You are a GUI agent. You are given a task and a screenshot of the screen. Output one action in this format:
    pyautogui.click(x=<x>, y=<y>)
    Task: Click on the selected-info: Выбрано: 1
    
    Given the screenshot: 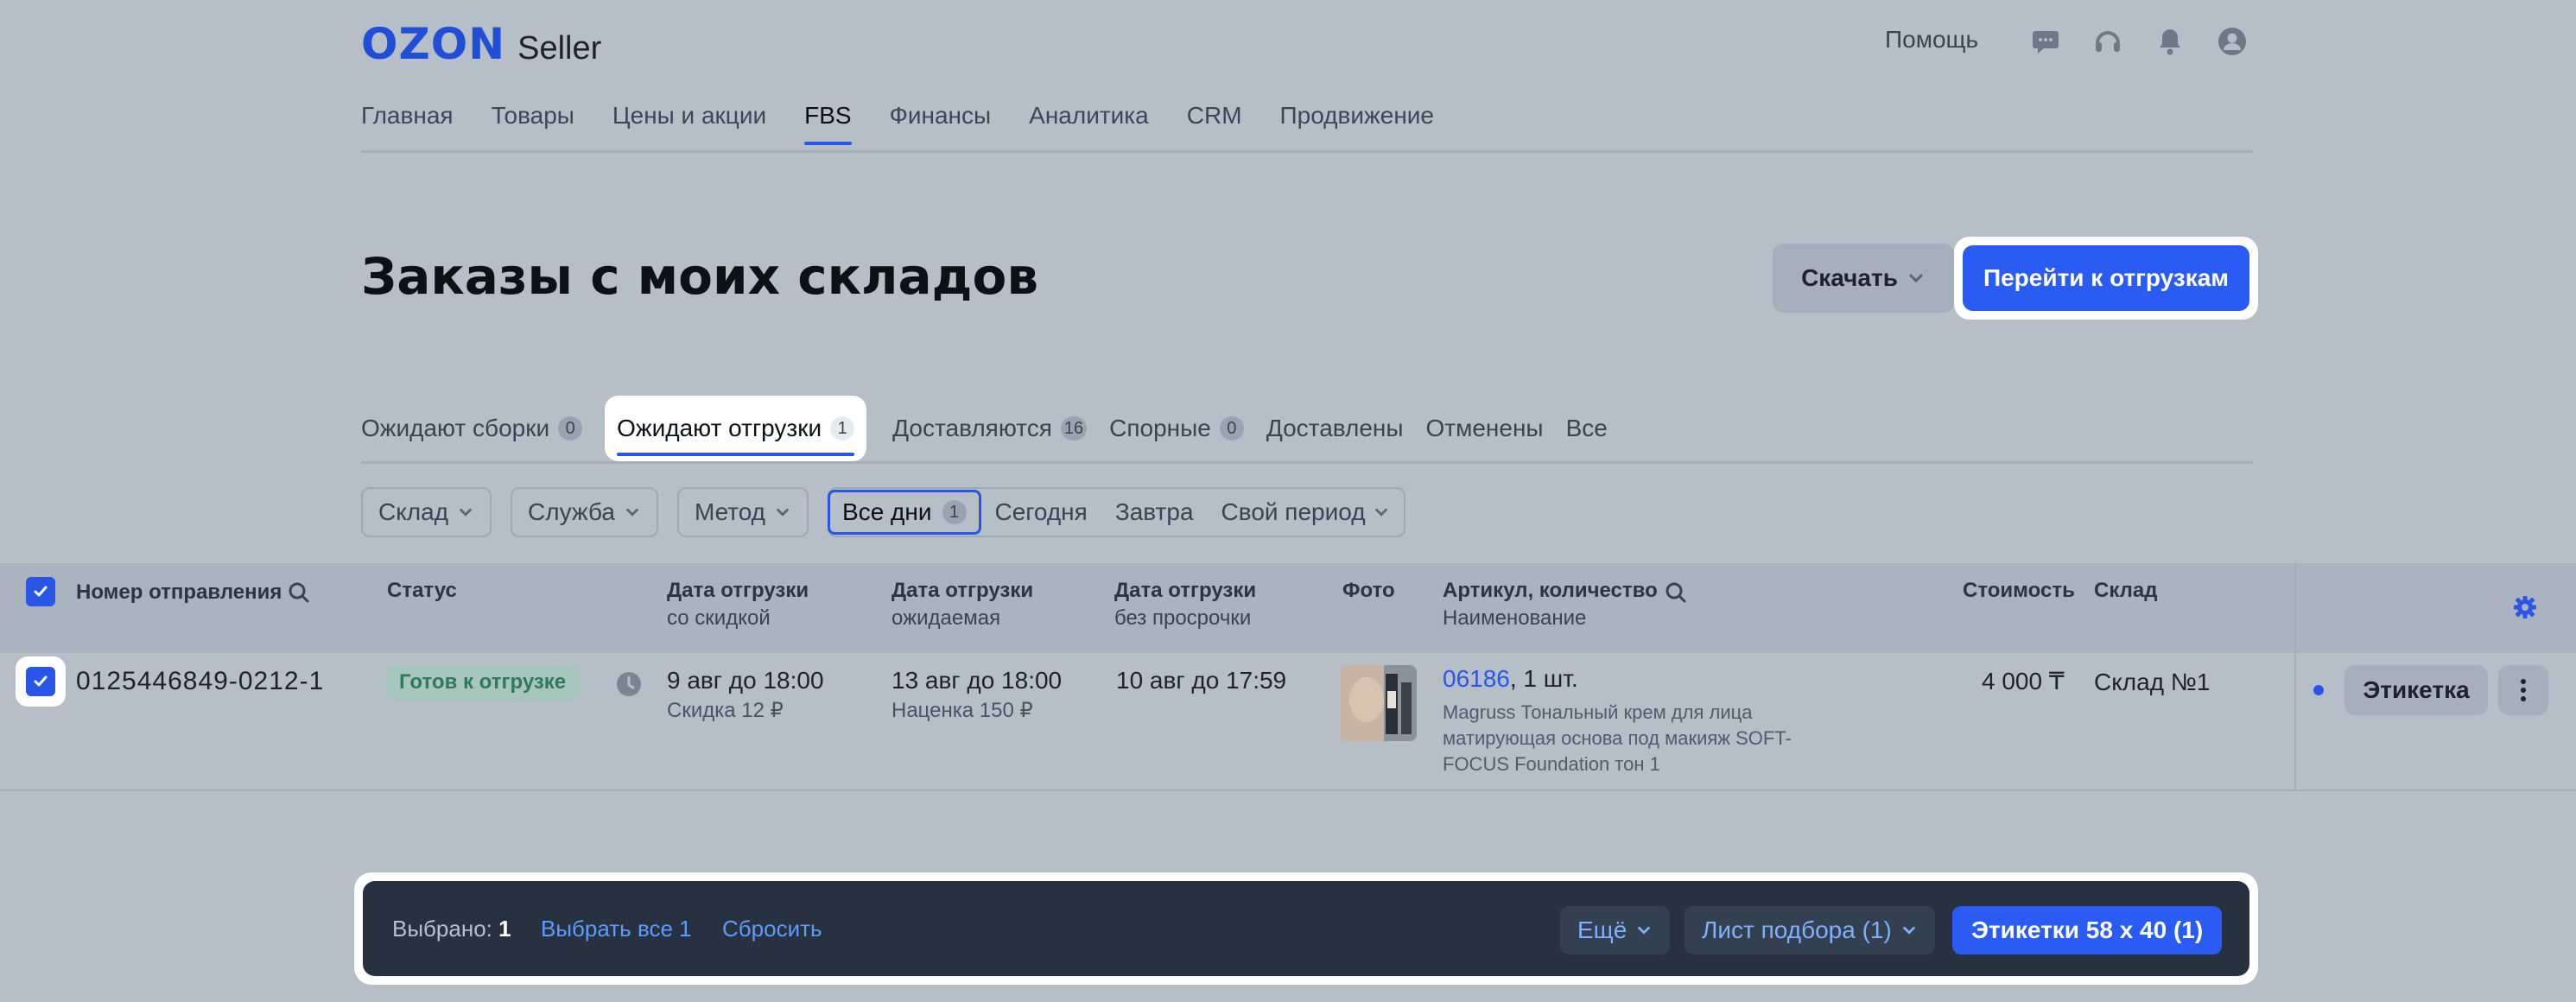 What is the action you would take?
    pyautogui.click(x=451, y=929)
    